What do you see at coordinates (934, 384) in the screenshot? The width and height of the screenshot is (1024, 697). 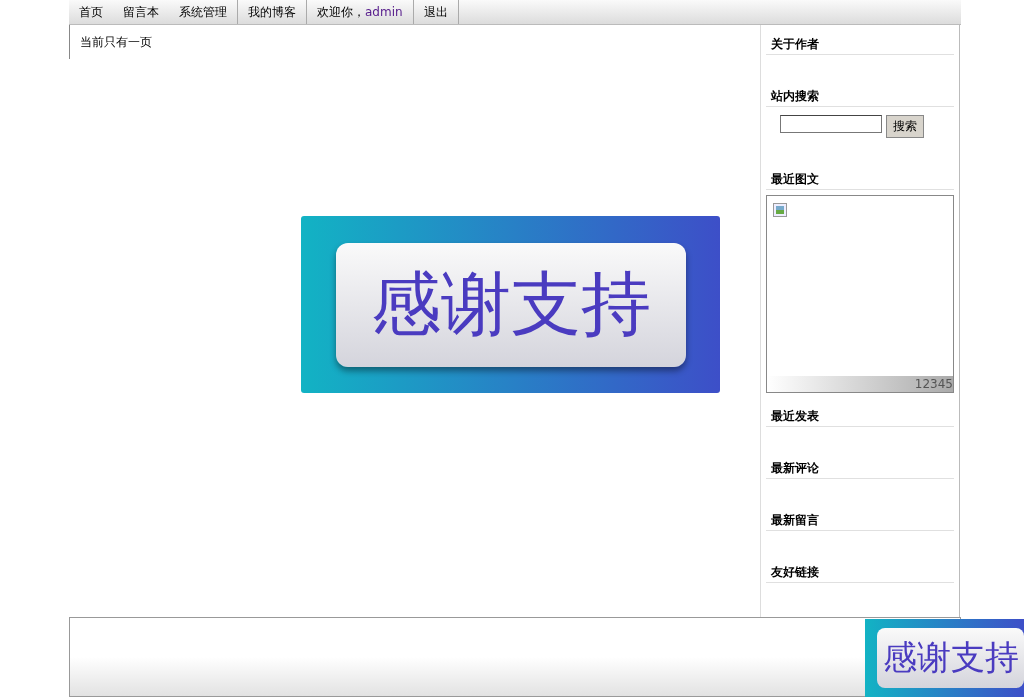 I see `page-link: 3` at bounding box center [934, 384].